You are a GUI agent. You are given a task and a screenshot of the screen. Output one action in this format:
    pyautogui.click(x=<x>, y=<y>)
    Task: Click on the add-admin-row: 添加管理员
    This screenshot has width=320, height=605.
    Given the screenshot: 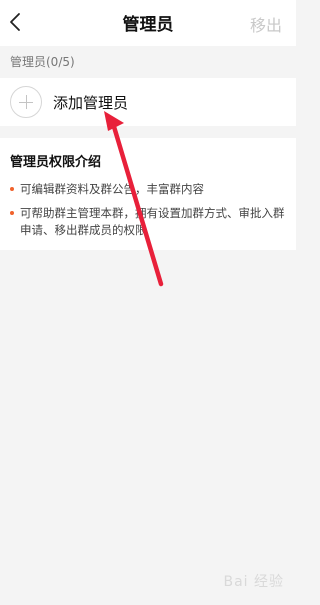 What is the action you would take?
    pyautogui.click(x=148, y=102)
    